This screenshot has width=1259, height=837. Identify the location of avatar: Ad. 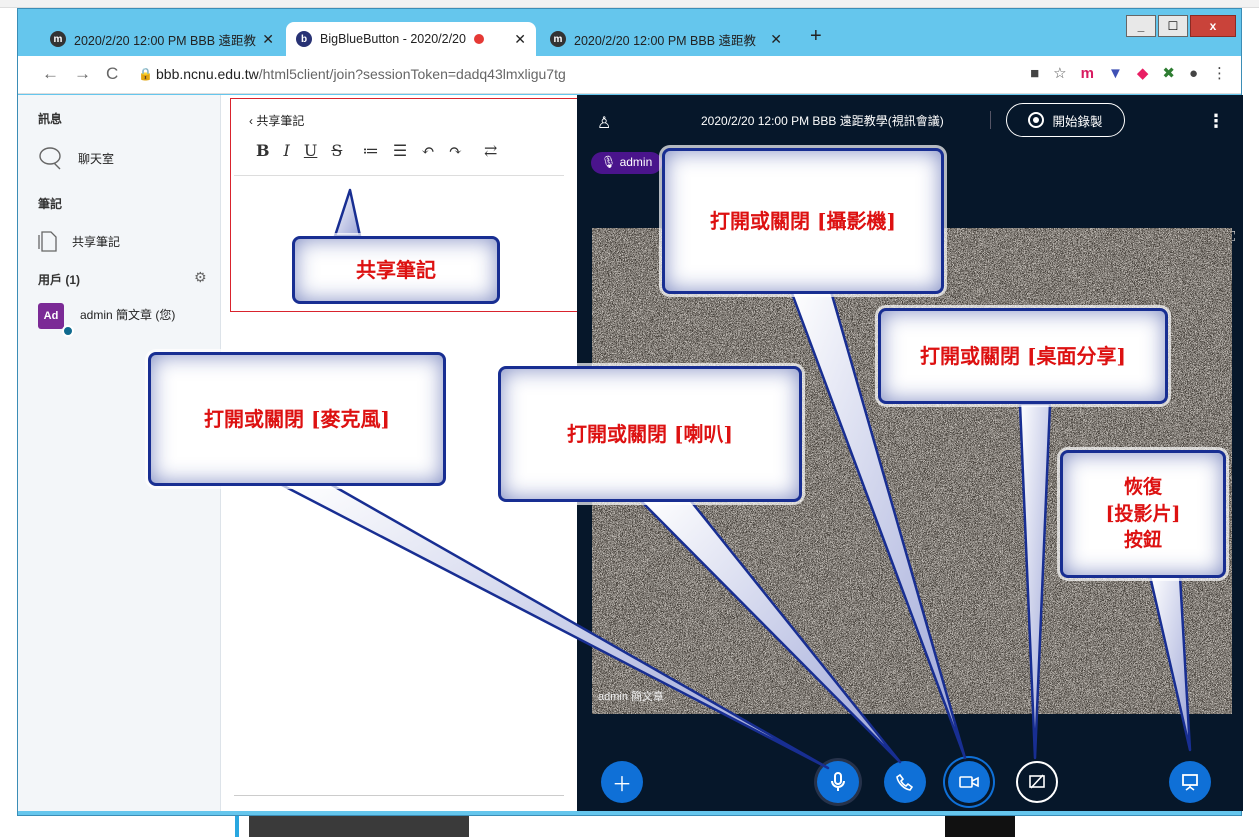
(56, 318).